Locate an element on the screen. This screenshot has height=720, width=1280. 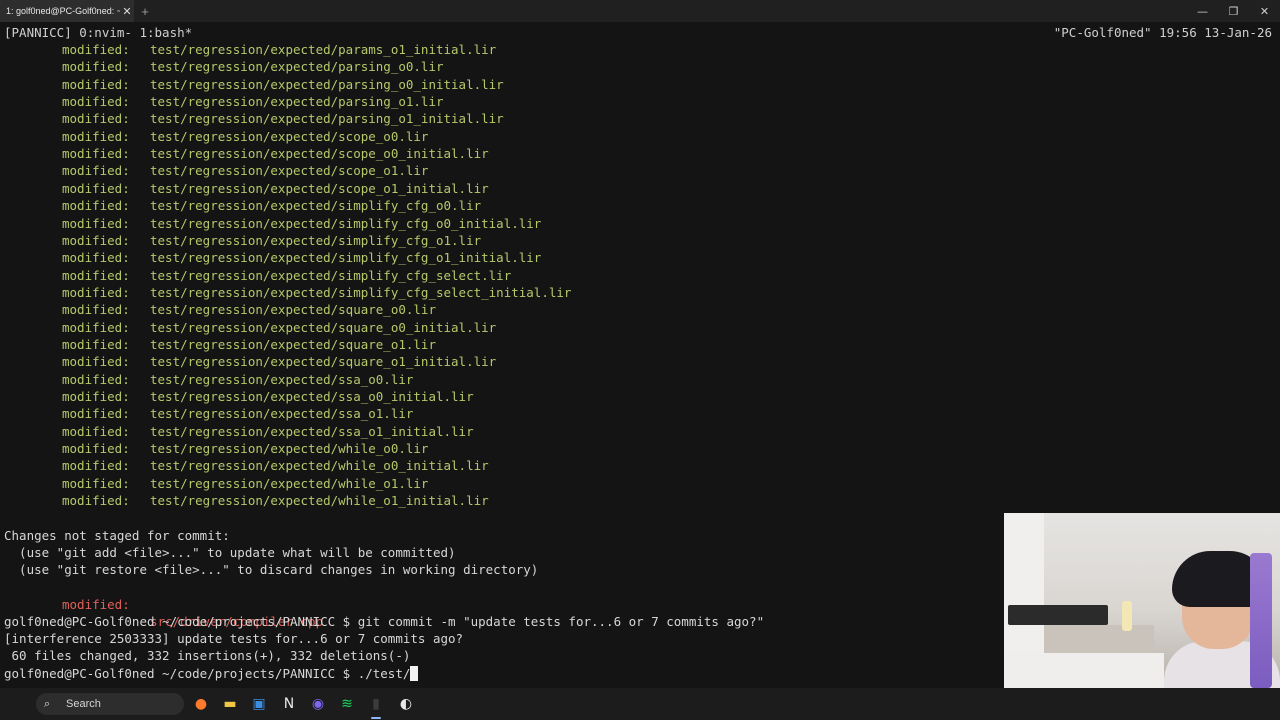
modified-path: test/regression/expected/parsing_o1.lir is located at coordinates (297, 102).